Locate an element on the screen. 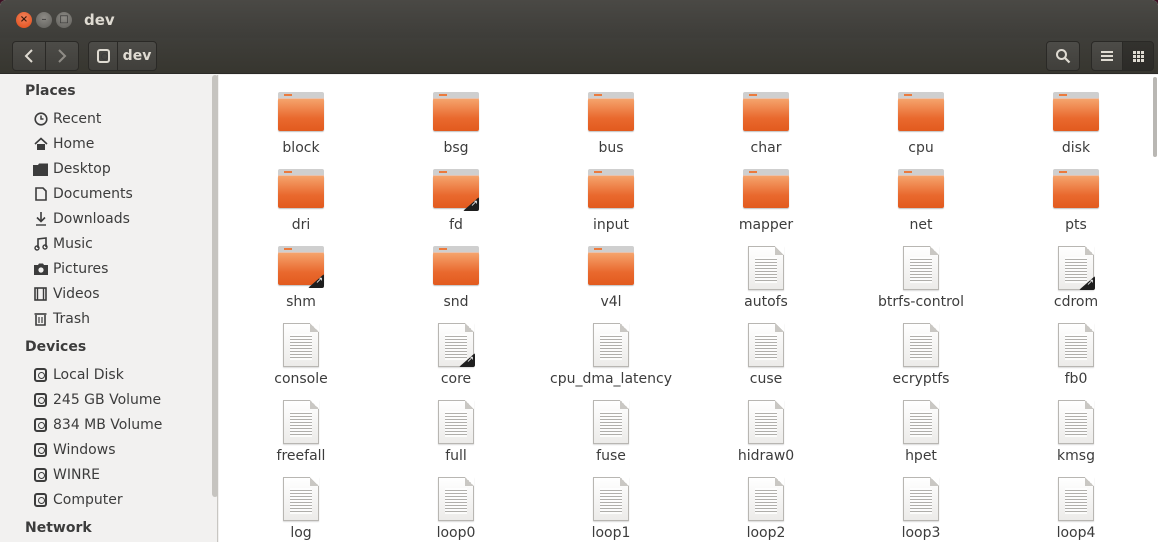 This screenshot has width=1158, height=542. folder-item: block is located at coordinates (301, 130).